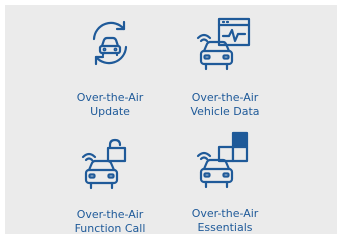  I want to click on tile-label: Over-the-Air Essentials, so click(225, 220).